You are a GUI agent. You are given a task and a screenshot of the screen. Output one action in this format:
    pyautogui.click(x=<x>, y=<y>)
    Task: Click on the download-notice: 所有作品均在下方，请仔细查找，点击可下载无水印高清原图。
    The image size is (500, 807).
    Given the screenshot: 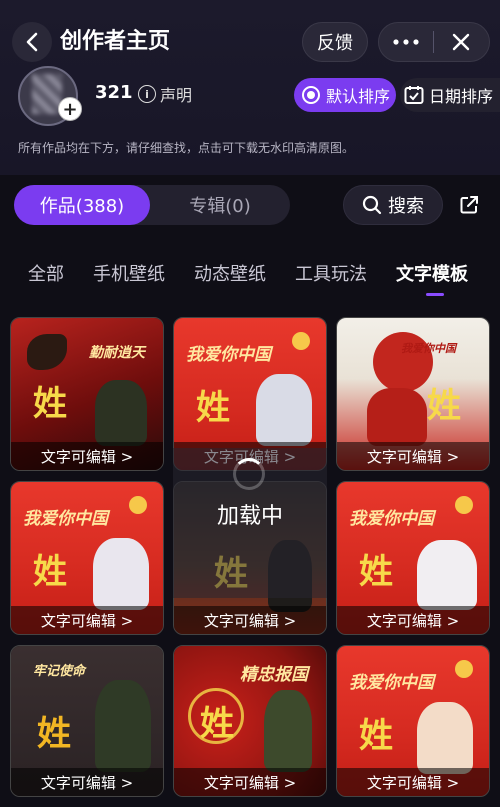 What is the action you would take?
    pyautogui.click(x=186, y=148)
    